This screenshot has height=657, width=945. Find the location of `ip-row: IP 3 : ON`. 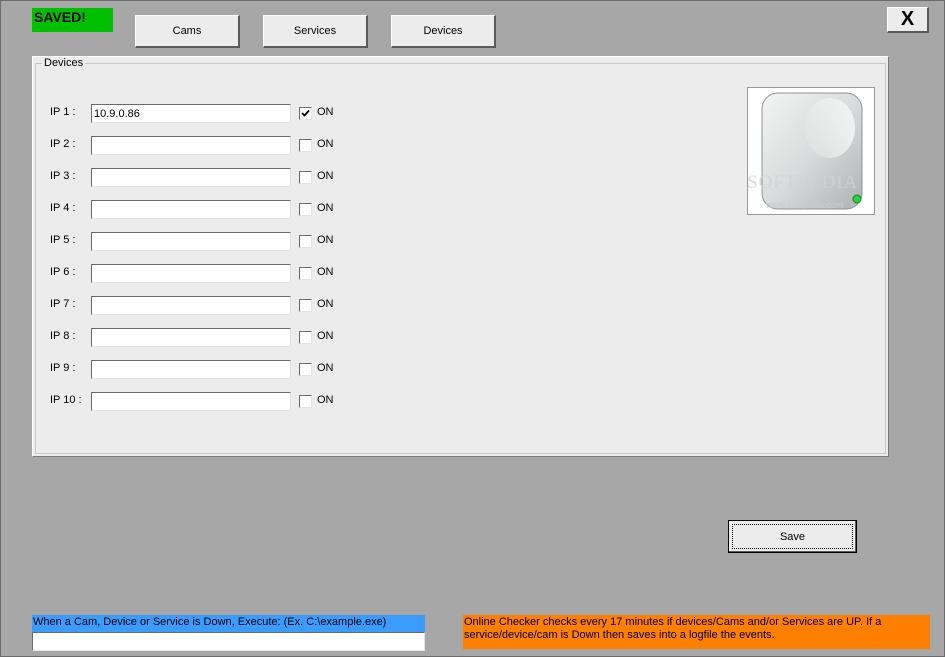

ip-row: IP 3 : ON is located at coordinates (196, 178).